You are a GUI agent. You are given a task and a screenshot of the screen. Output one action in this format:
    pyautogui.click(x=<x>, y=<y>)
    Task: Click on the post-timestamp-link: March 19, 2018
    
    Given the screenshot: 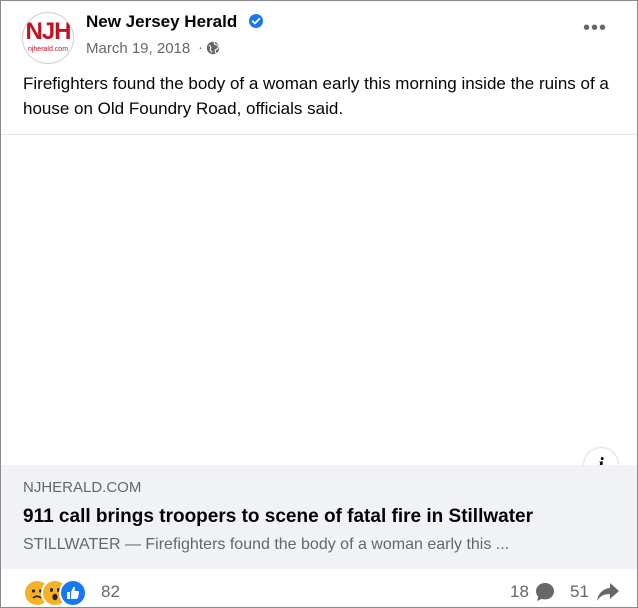 What is the action you would take?
    pyautogui.click(x=138, y=48)
    